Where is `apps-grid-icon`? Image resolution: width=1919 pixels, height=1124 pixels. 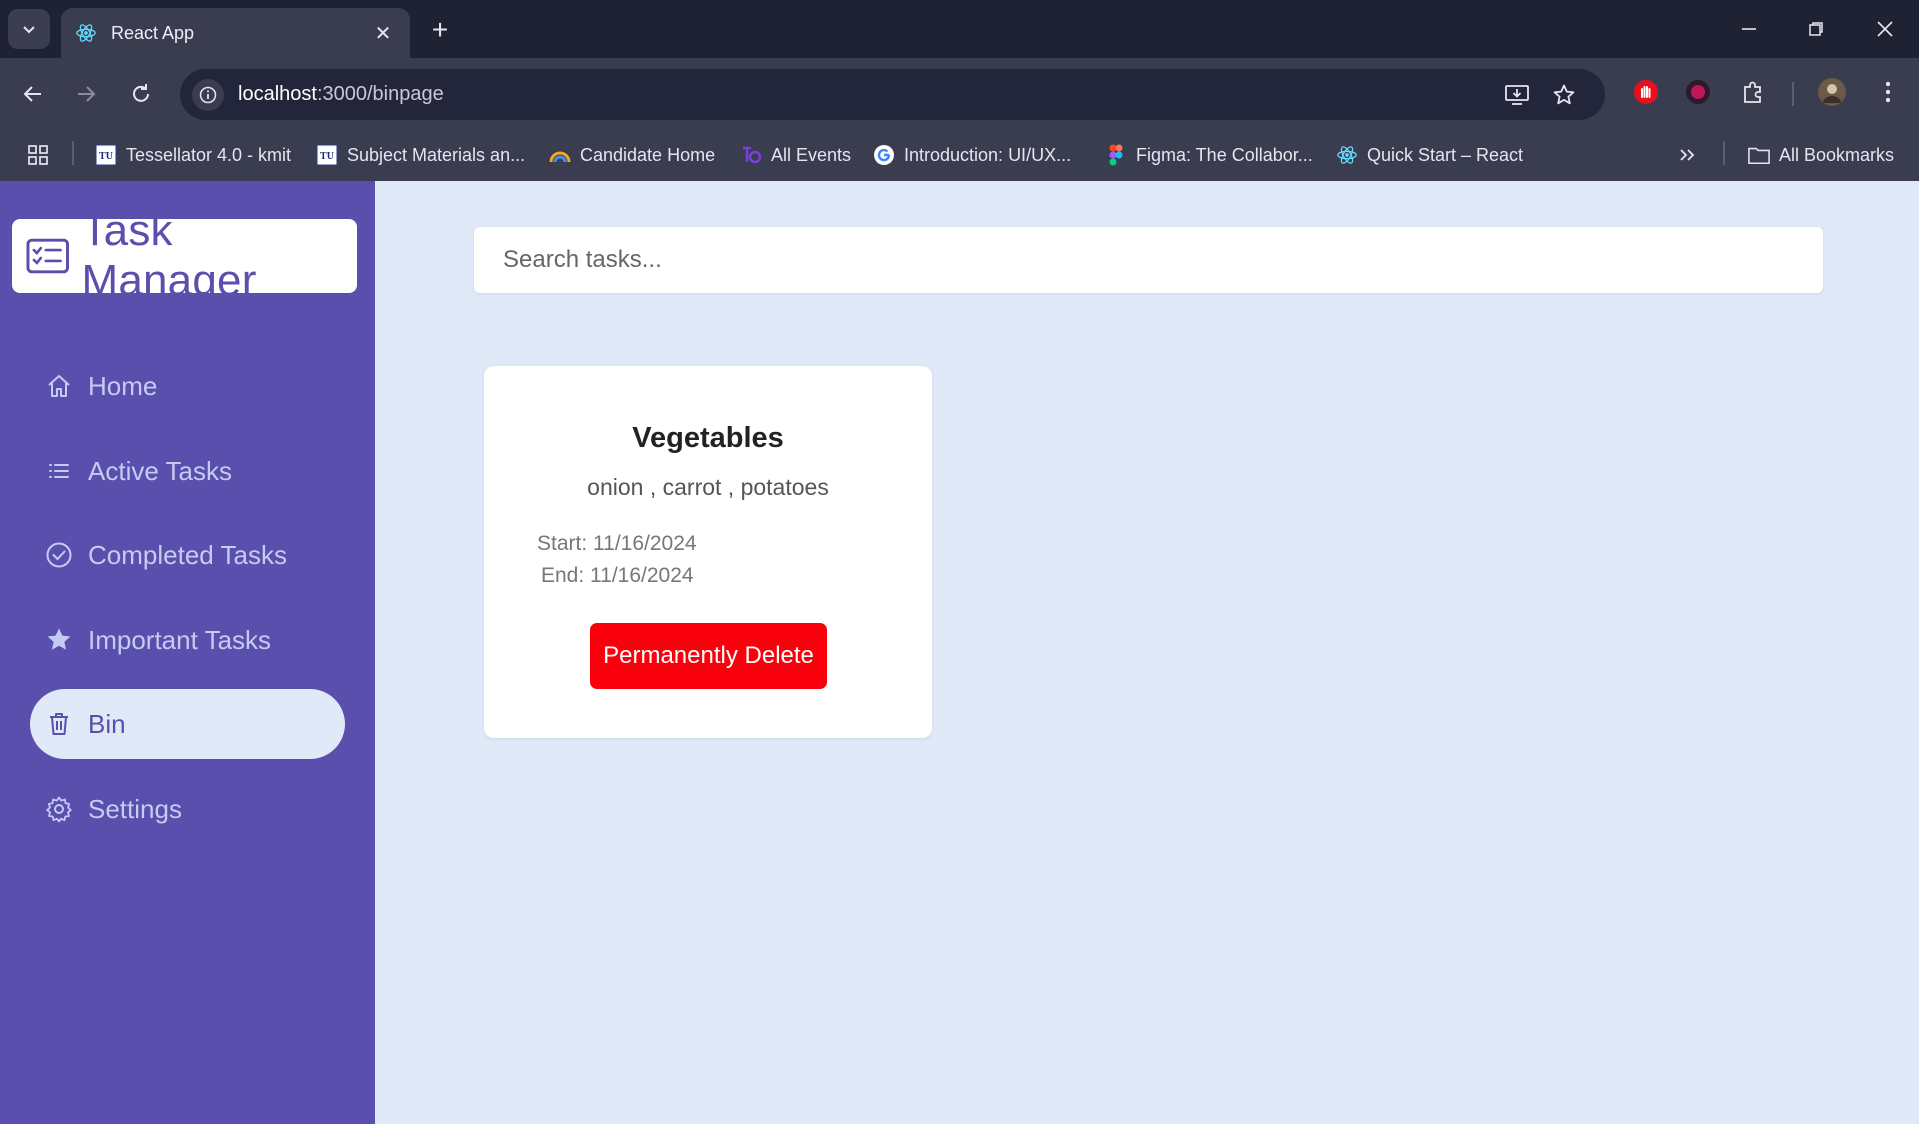 apps-grid-icon is located at coordinates (38, 155).